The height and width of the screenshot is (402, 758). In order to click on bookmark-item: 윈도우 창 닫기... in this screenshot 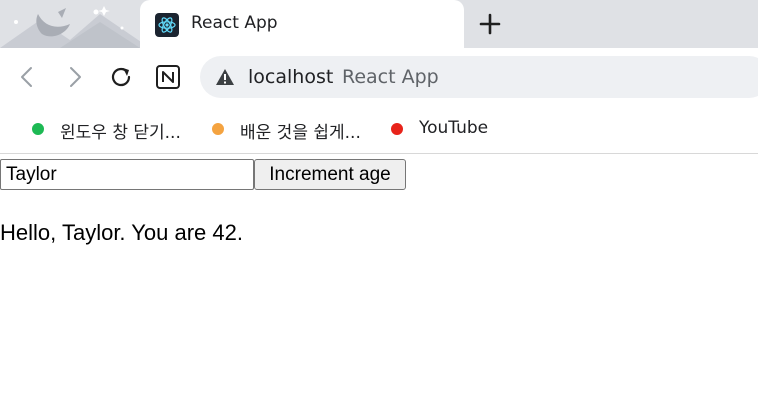, I will do `click(117, 130)`.